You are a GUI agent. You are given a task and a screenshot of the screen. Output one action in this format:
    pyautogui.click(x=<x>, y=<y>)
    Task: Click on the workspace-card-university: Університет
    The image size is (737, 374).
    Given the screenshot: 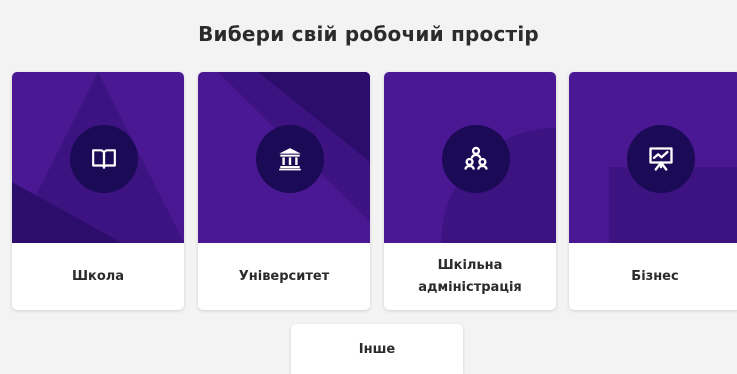 What is the action you would take?
    pyautogui.click(x=284, y=191)
    